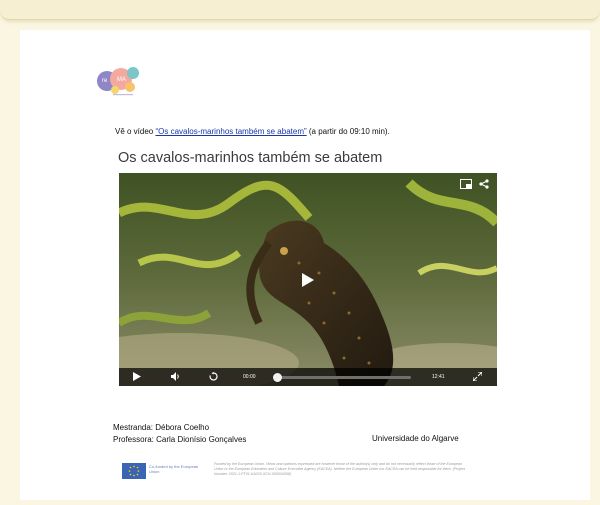 This screenshot has height=505, width=600. Describe the element at coordinates (300, 10) in the screenshot. I see `top-banner` at that location.